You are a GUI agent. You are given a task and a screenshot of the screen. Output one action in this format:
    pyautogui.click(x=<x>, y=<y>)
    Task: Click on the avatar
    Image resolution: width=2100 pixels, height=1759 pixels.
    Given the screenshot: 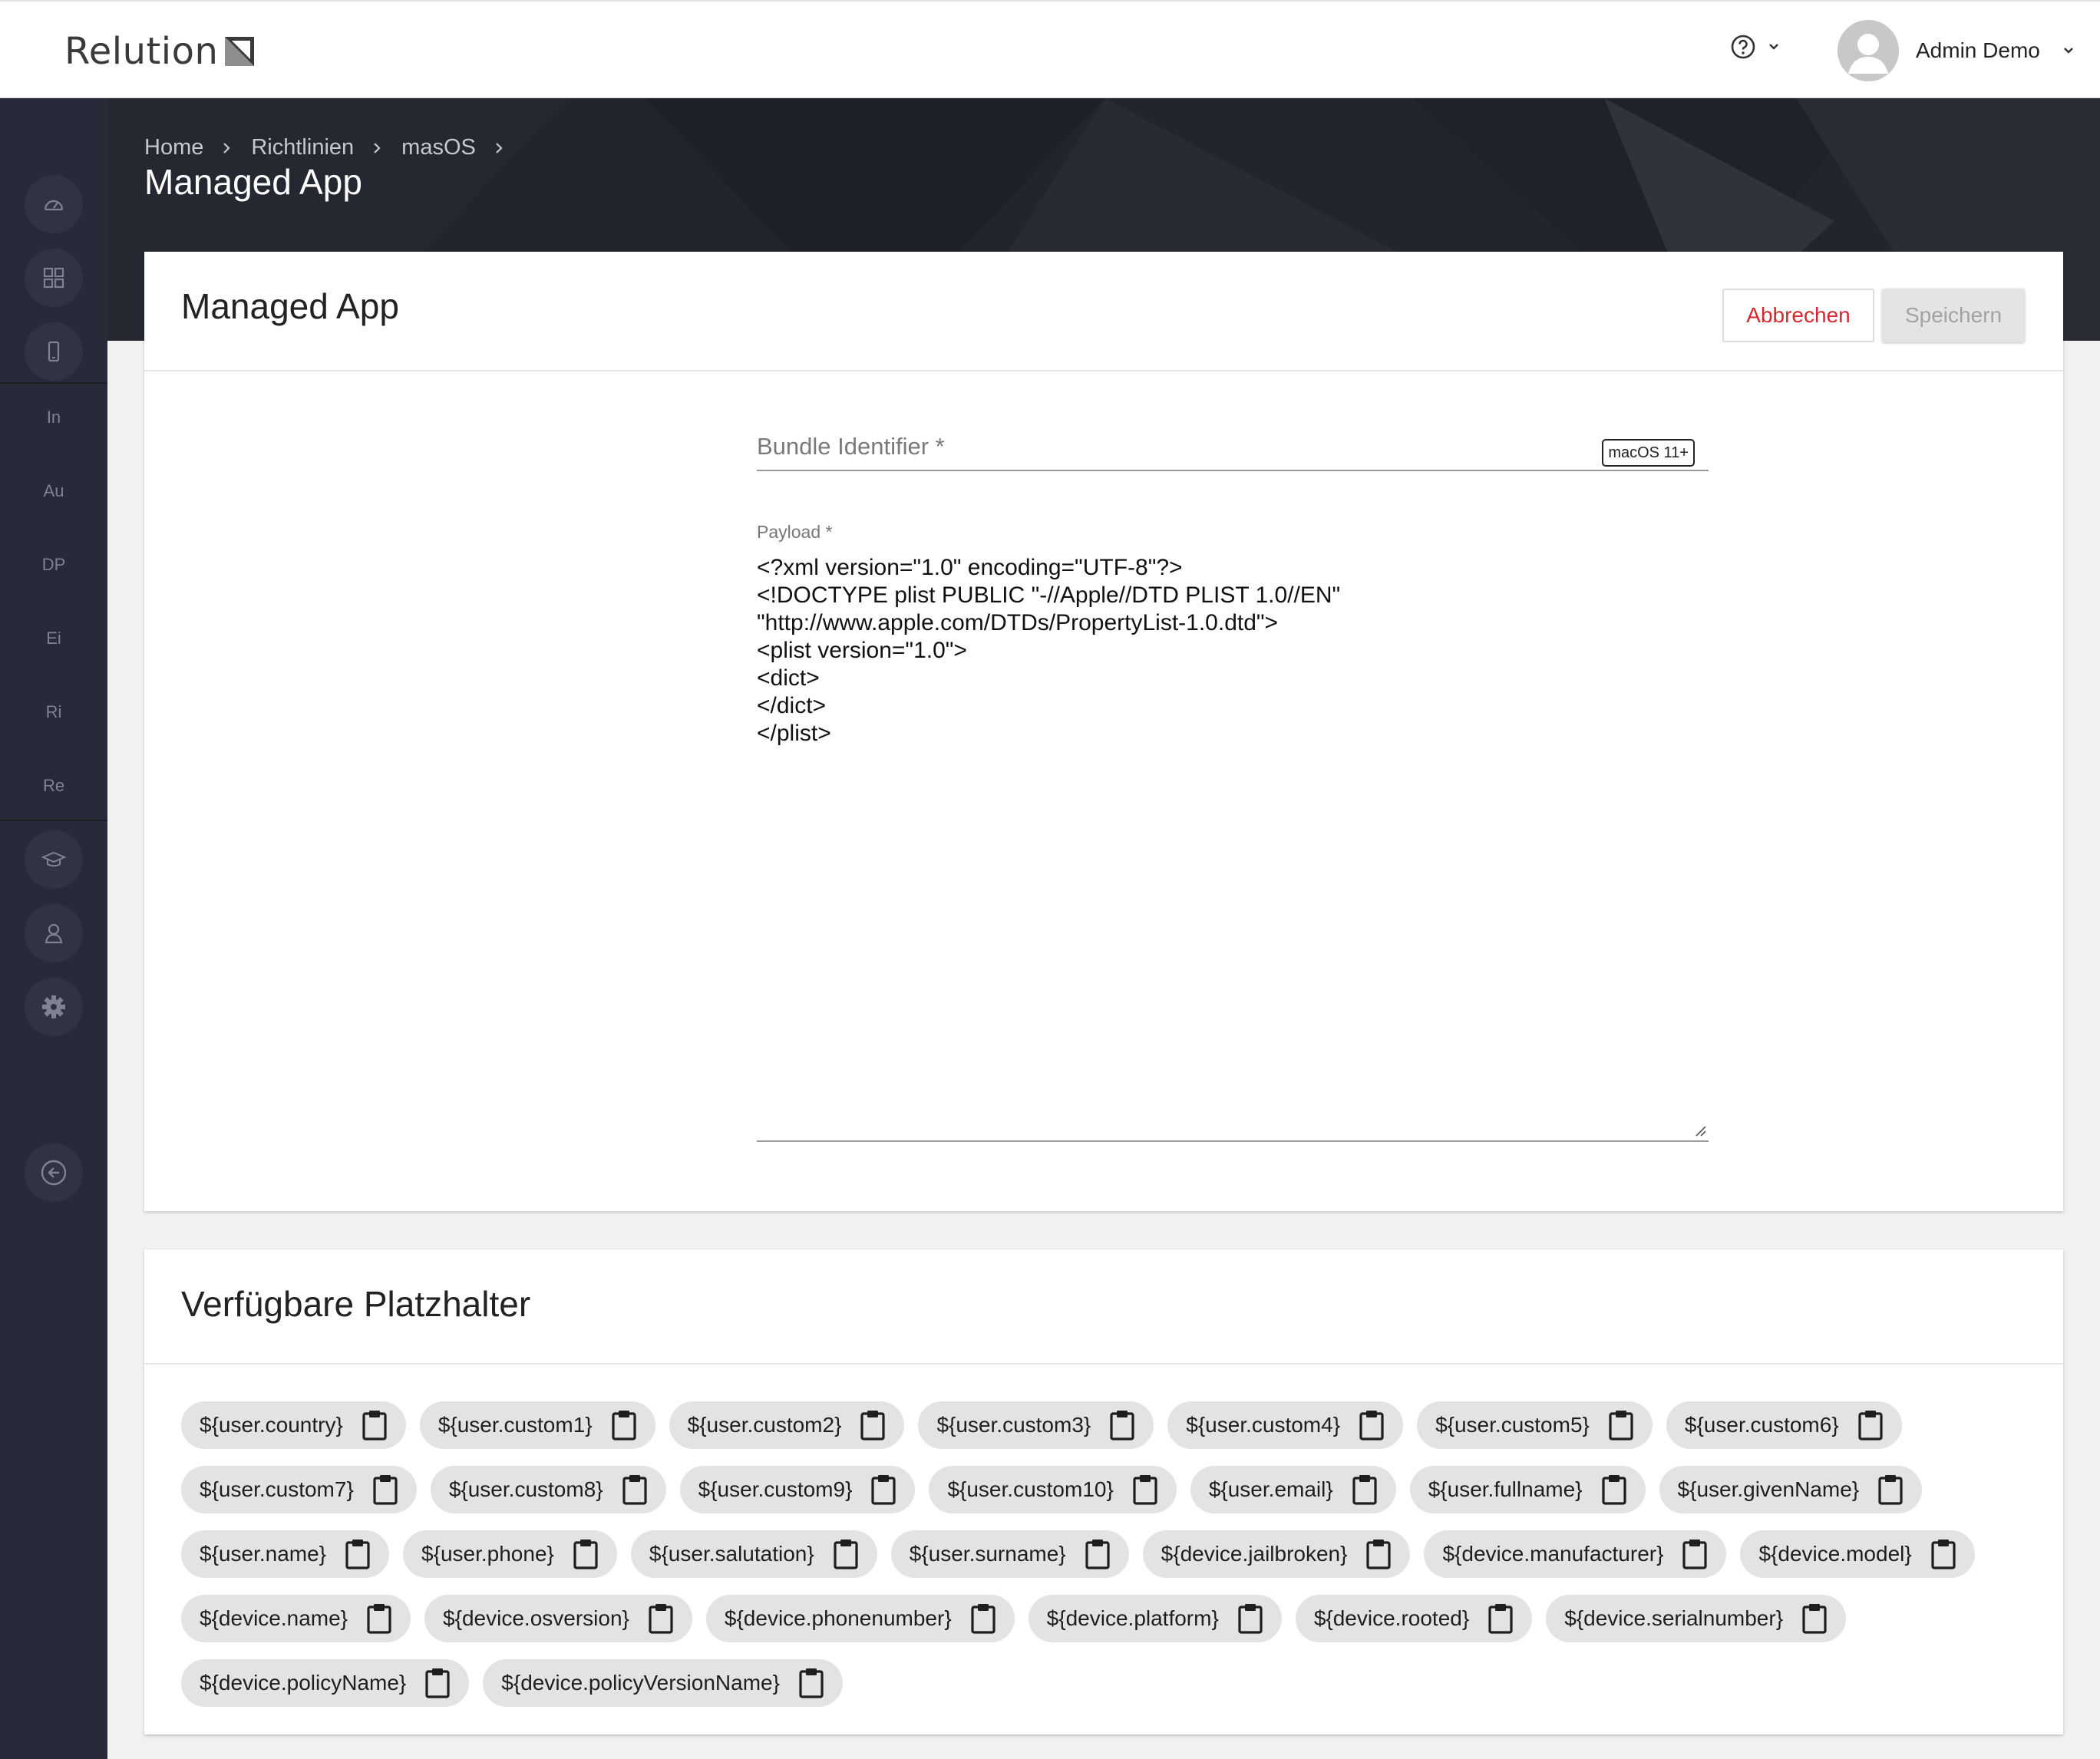 What is the action you would take?
    pyautogui.click(x=1869, y=51)
    